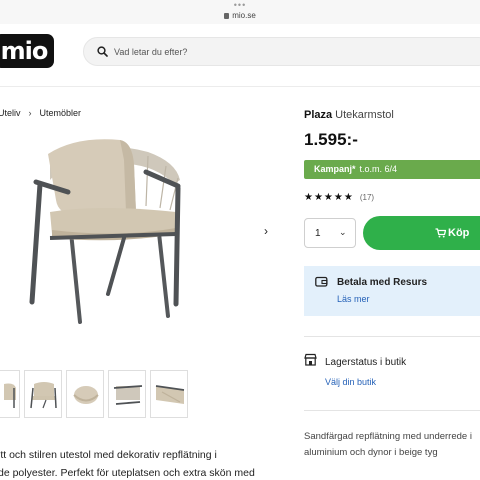  What do you see at coordinates (10, 113) in the screenshot?
I see `breadcrumb-item-uteliv: Uteliv` at bounding box center [10, 113].